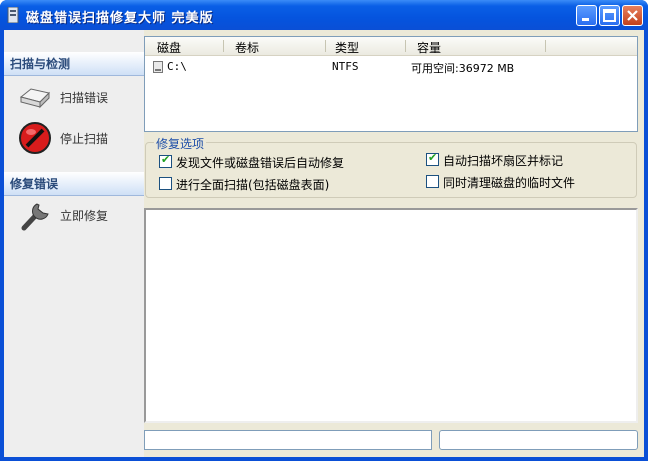 The width and height of the screenshot is (648, 461). What do you see at coordinates (180, 143) in the screenshot?
I see `repair-options-legend: 修复选项` at bounding box center [180, 143].